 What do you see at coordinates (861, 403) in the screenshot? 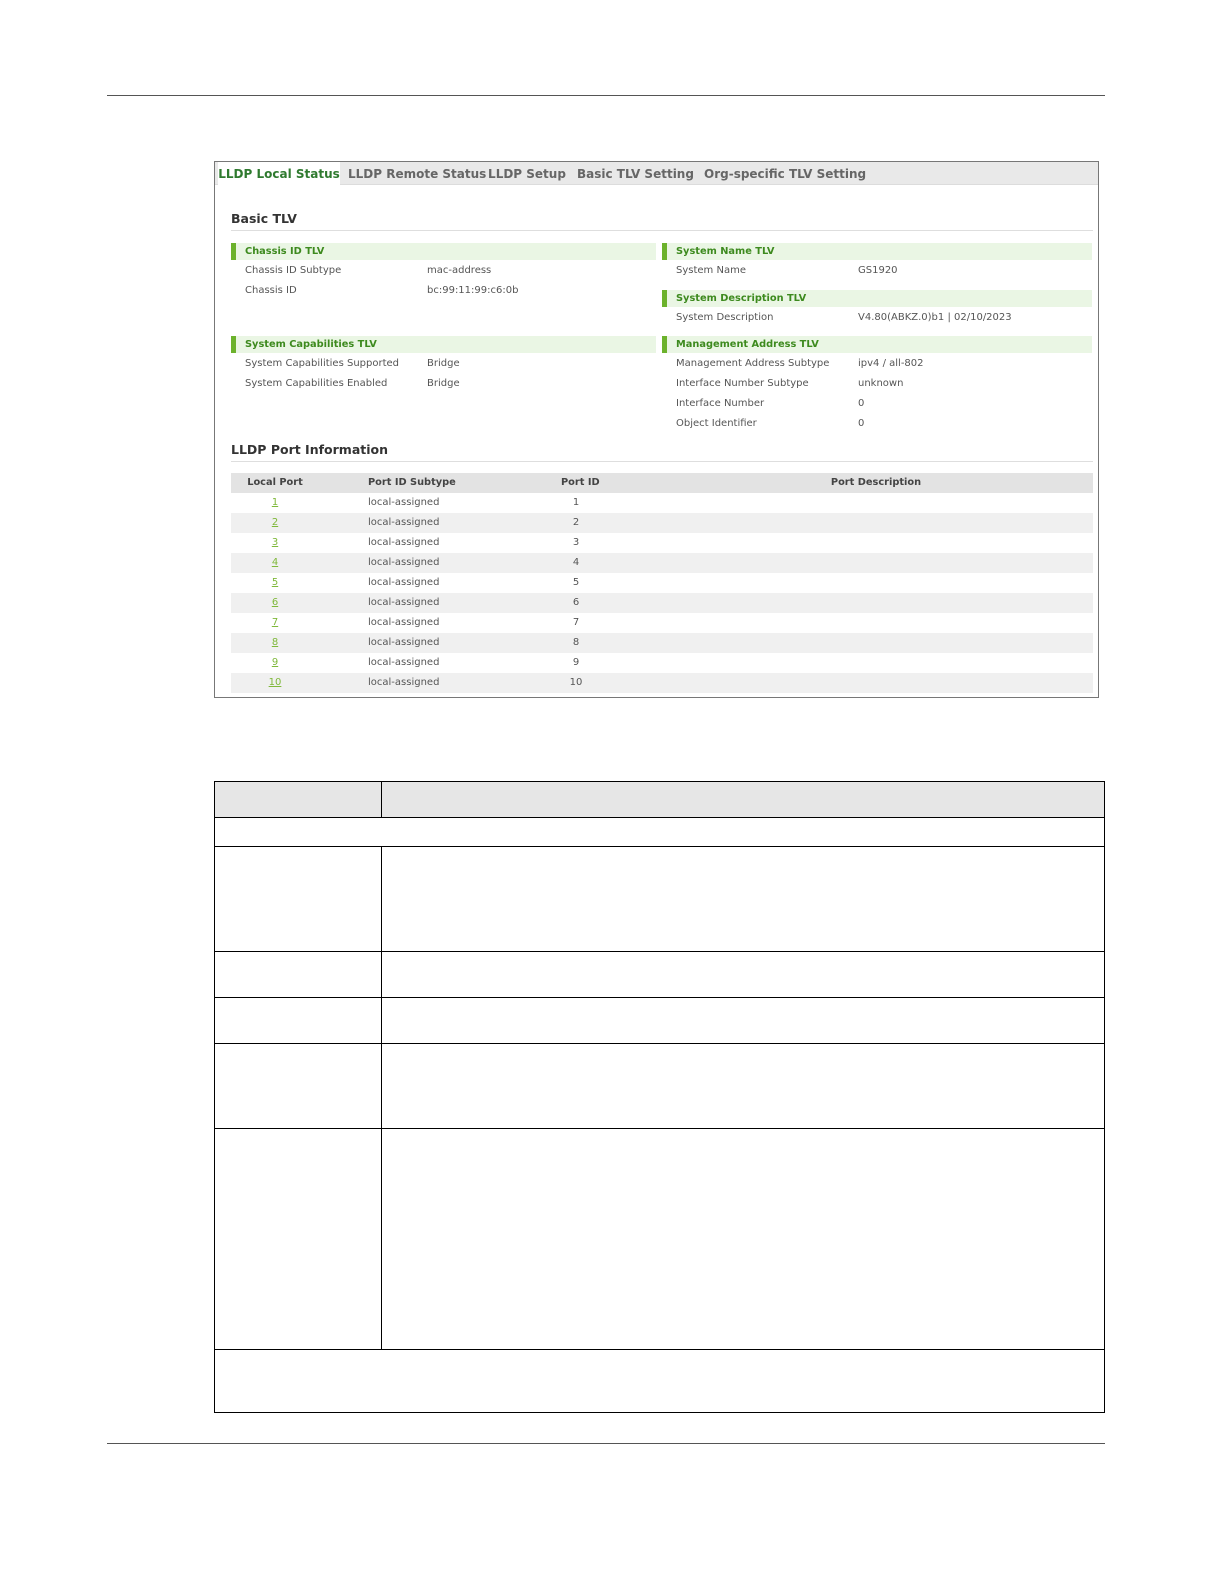
I see `interface-number-value: 0` at bounding box center [861, 403].